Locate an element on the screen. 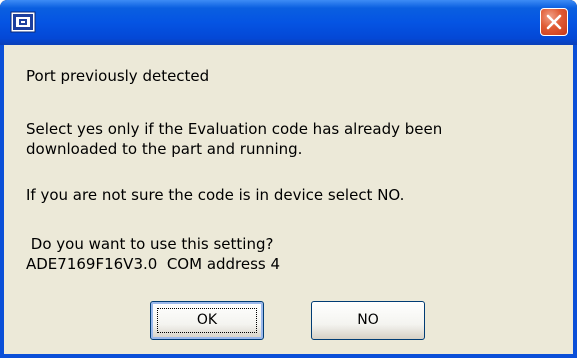 This screenshot has width=577, height=358. focus-rectangle is located at coordinates (207, 320).